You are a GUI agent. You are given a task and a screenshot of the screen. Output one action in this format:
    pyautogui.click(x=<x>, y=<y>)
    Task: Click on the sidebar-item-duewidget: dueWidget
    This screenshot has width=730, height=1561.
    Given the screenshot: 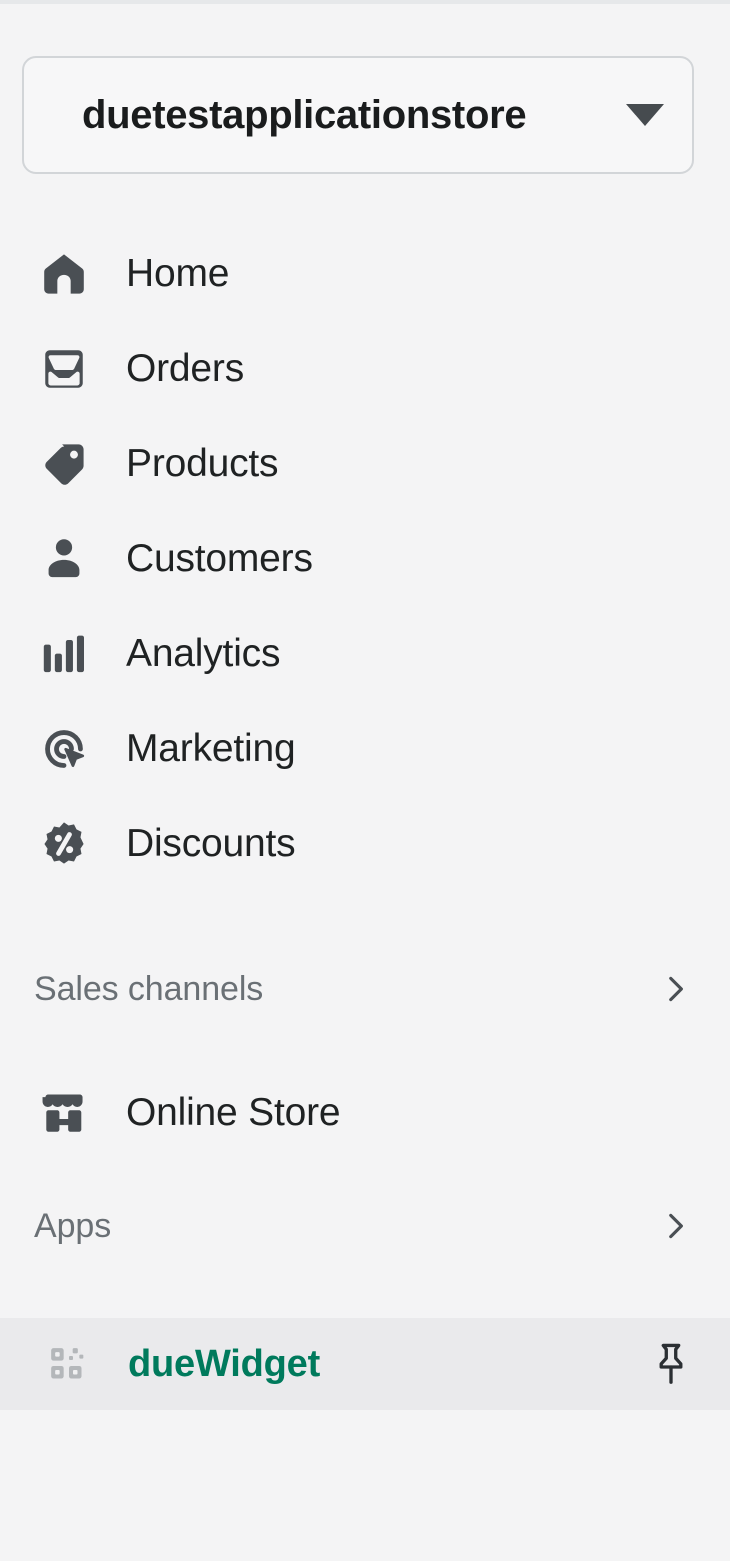 What is the action you would take?
    pyautogui.click(x=365, y=1364)
    